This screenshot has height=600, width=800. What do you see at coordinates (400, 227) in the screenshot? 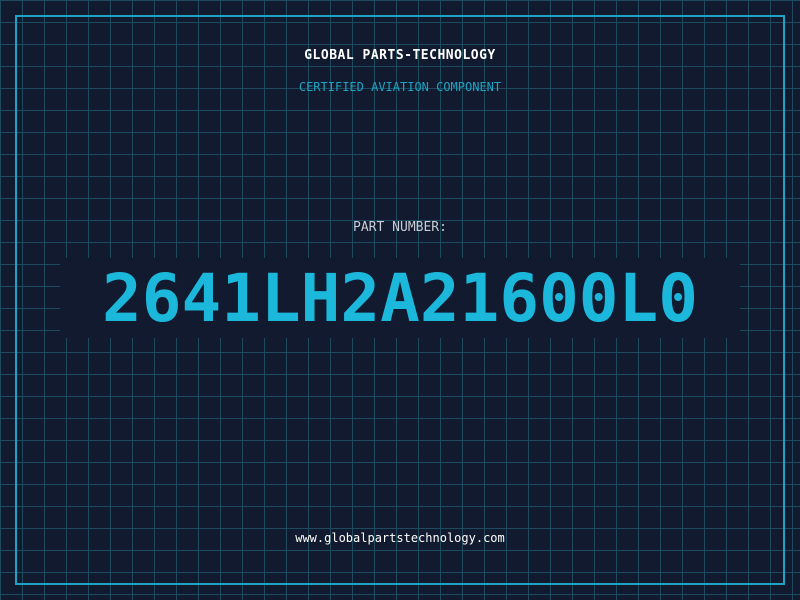
I see `part-number-label: PART NUMBER:` at bounding box center [400, 227].